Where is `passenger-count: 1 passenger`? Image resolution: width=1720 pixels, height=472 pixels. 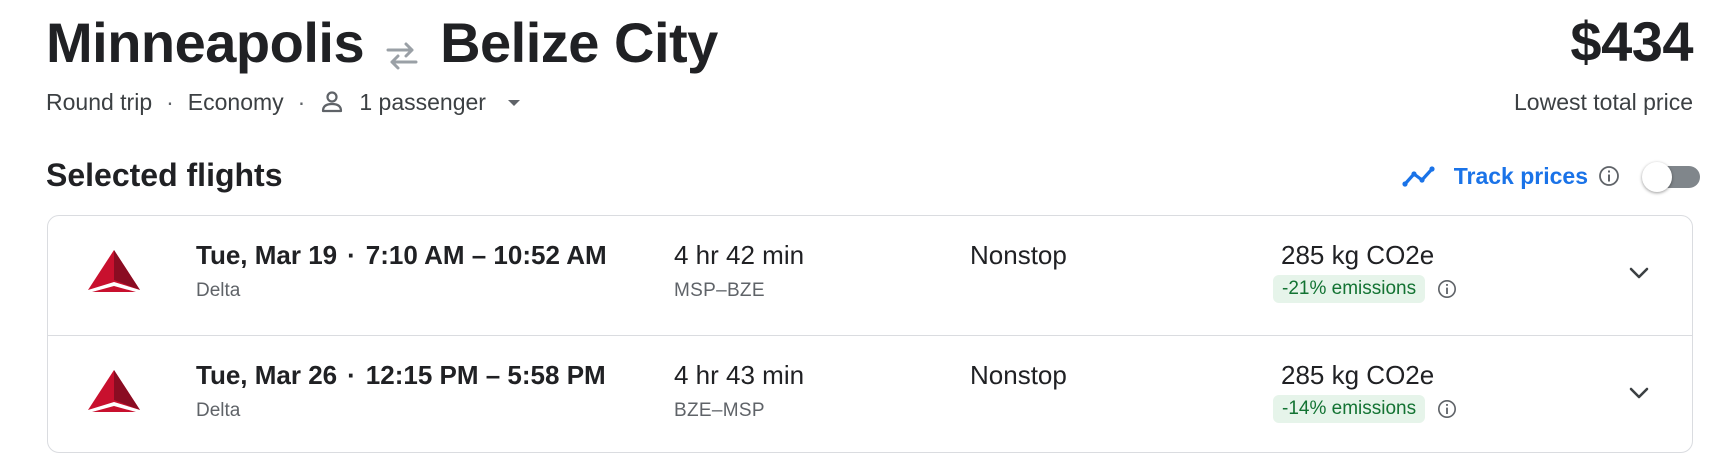
passenger-count: 1 passenger is located at coordinates (422, 101).